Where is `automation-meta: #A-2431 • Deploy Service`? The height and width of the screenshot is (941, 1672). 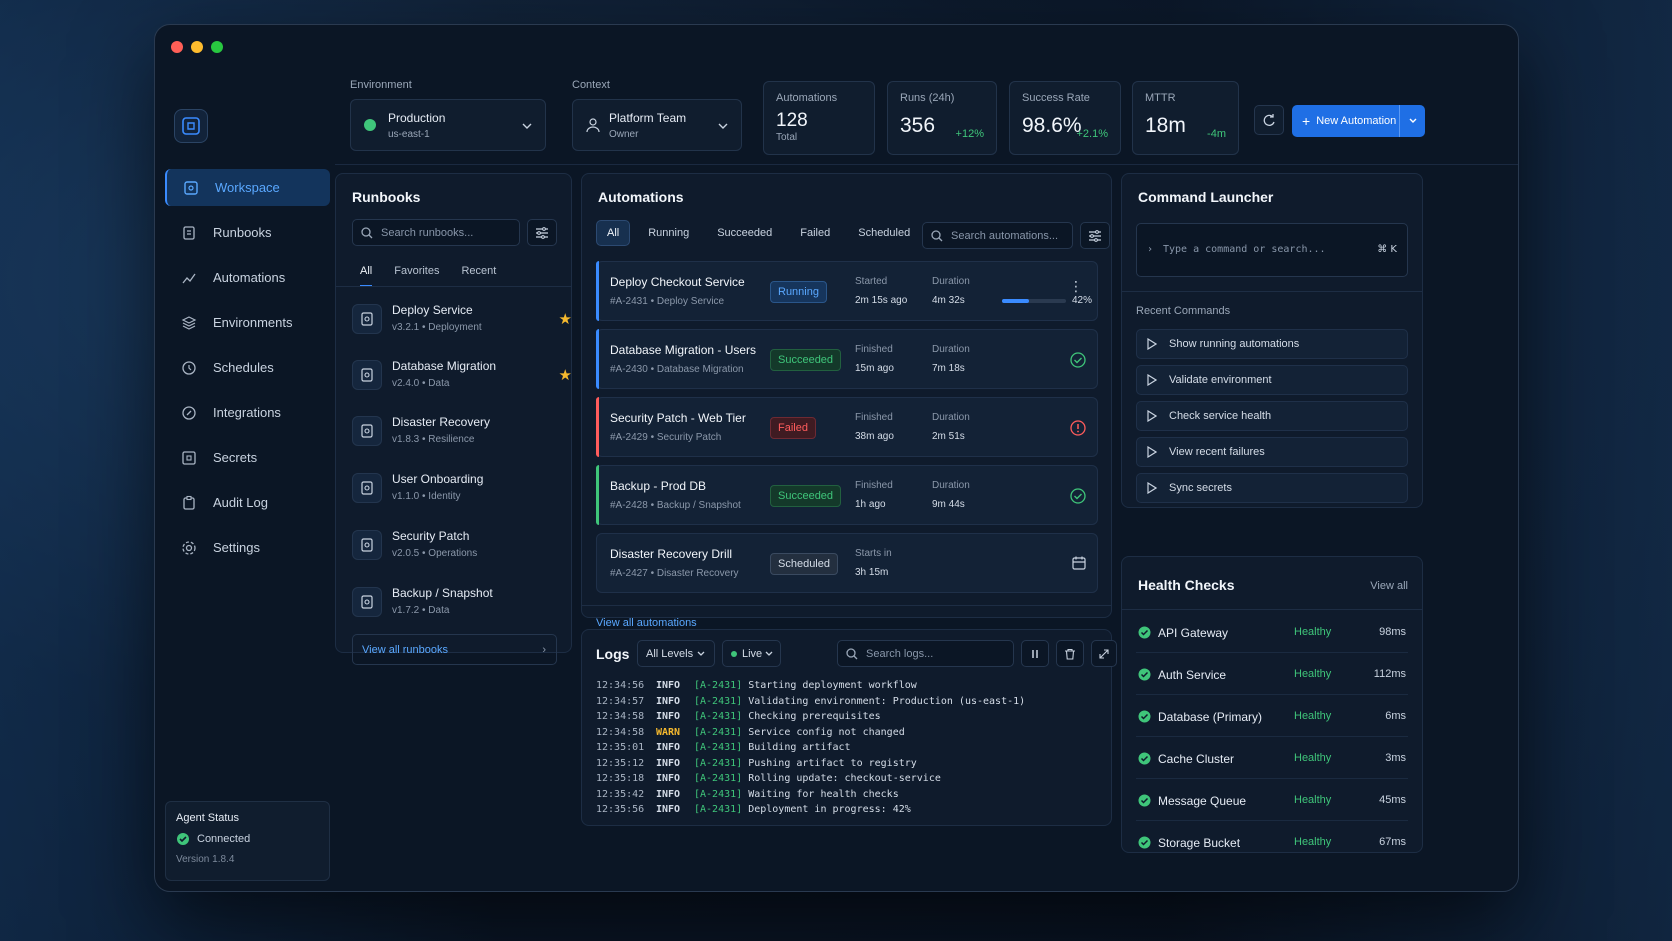
automation-meta: #A-2431 • Deploy Service is located at coordinates (667, 301).